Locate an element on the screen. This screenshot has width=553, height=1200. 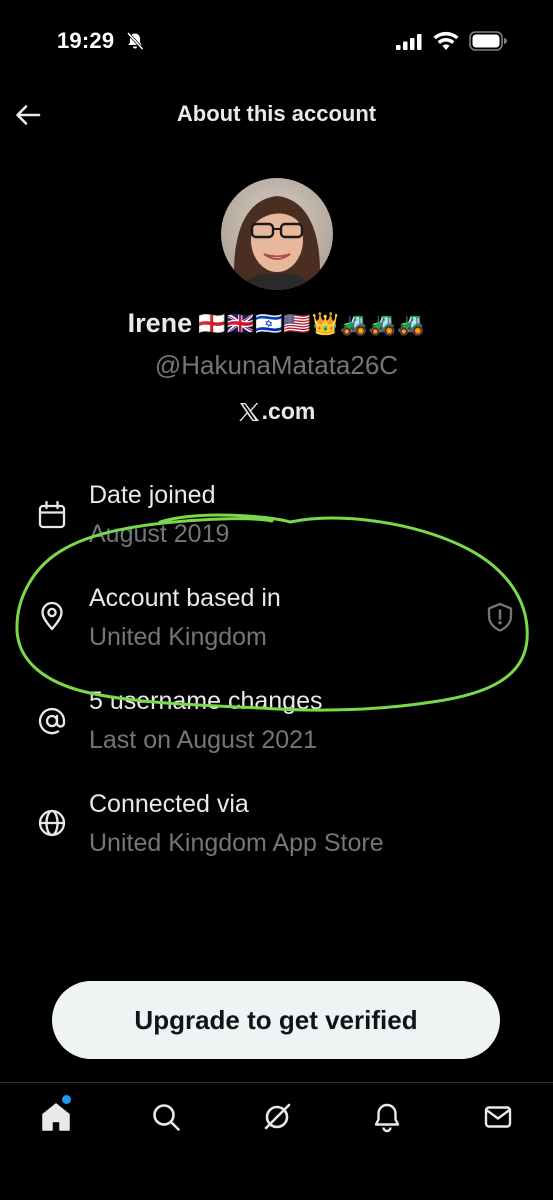
location-pin-icon is located at coordinates (52, 616).